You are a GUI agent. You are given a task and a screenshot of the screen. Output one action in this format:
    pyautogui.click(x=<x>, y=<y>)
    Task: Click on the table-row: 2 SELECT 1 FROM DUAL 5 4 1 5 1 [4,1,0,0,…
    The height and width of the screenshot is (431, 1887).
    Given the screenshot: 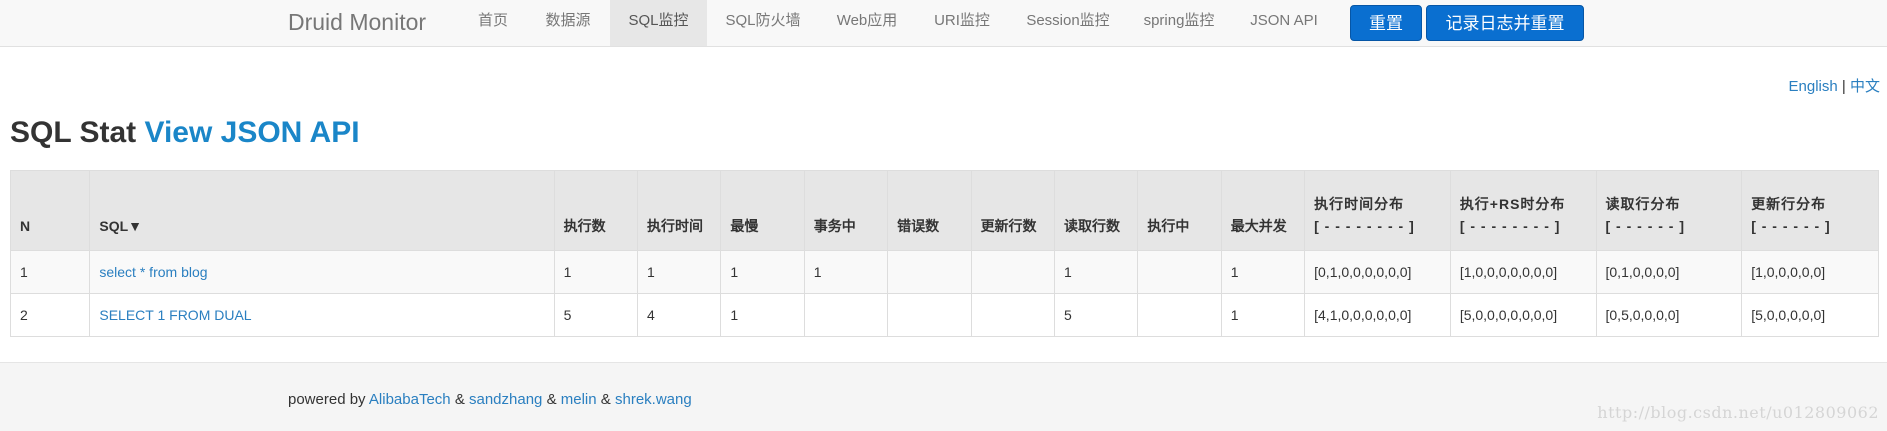 What is the action you would take?
    pyautogui.click(x=944, y=315)
    